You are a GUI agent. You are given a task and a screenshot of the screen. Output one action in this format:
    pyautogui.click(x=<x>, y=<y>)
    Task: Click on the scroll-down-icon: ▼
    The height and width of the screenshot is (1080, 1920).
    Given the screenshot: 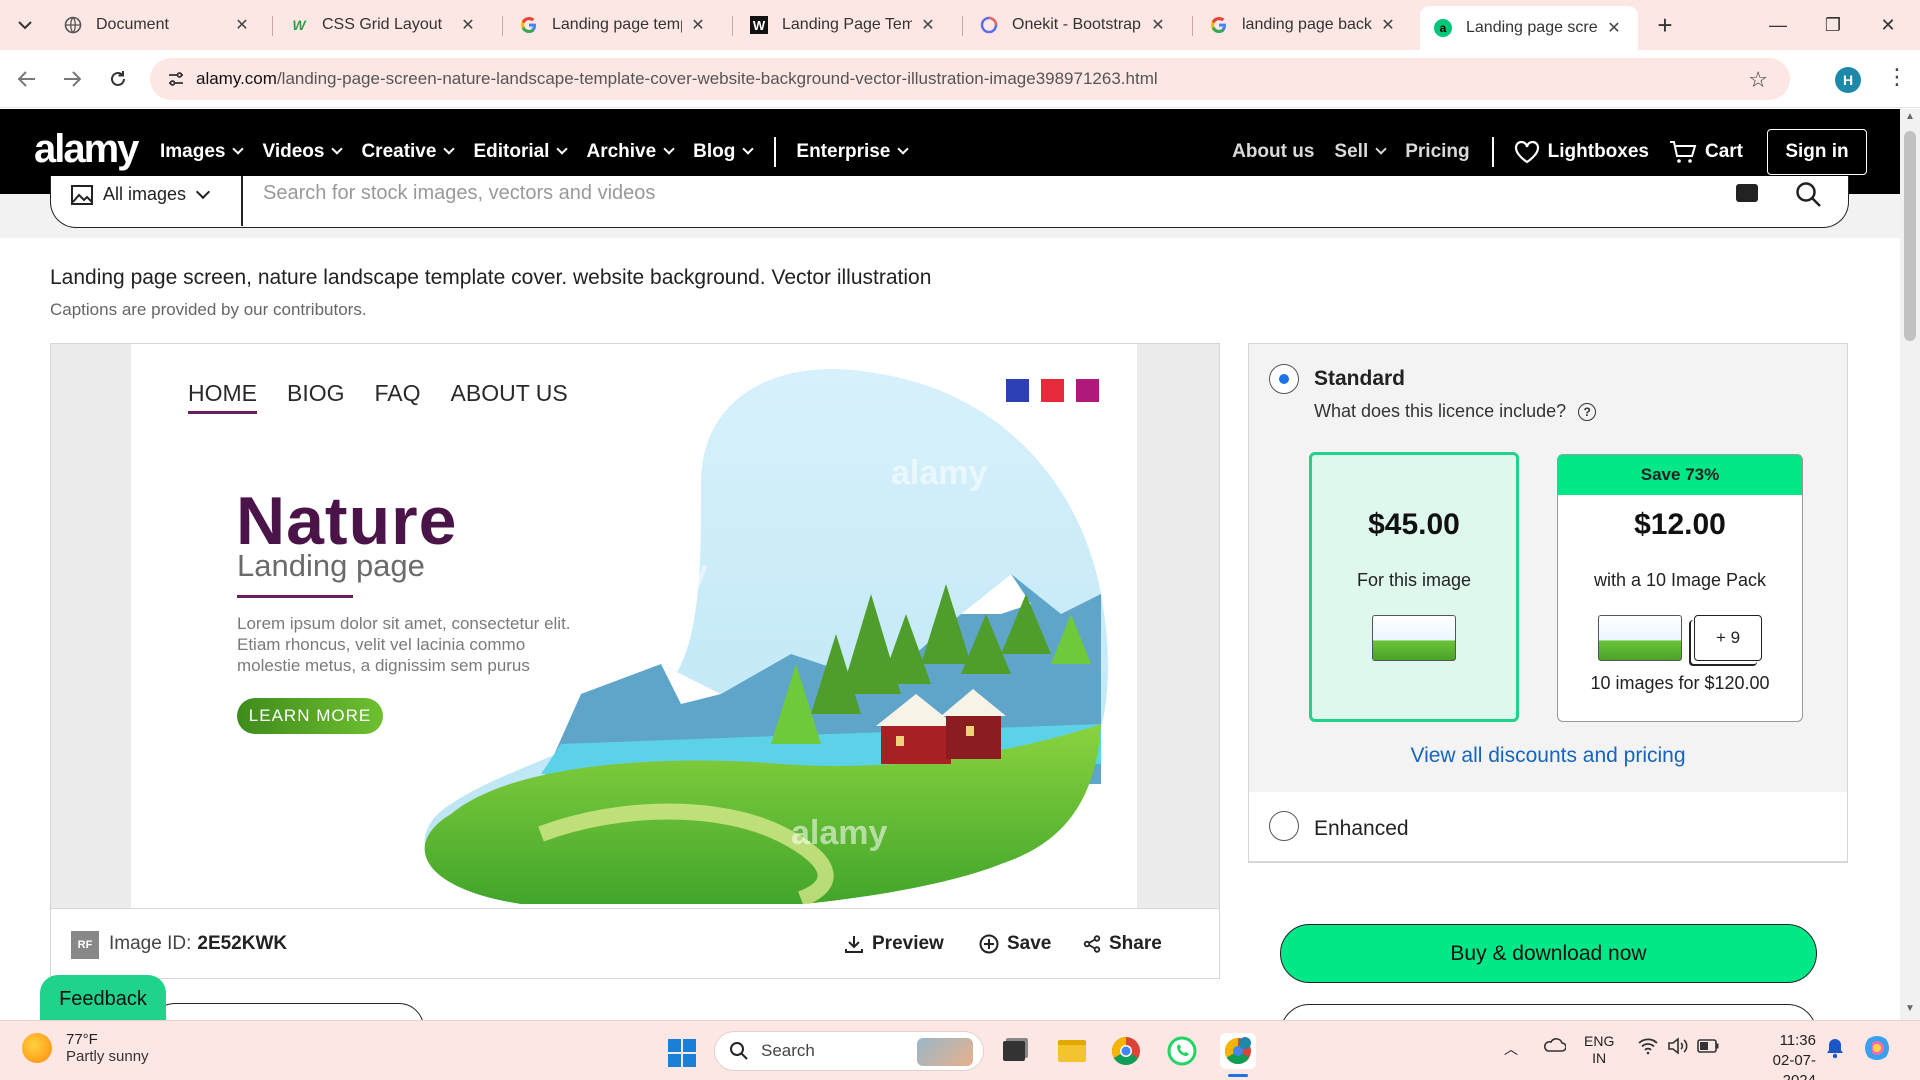 What is the action you would take?
    pyautogui.click(x=1910, y=1008)
    